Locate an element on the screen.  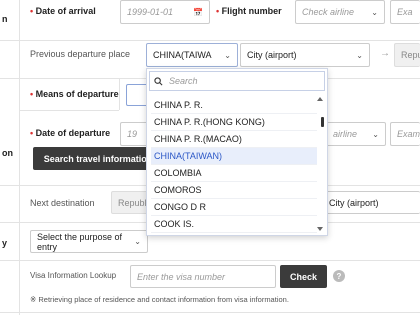
left-label-fragment: n is located at coordinates (5, 19).